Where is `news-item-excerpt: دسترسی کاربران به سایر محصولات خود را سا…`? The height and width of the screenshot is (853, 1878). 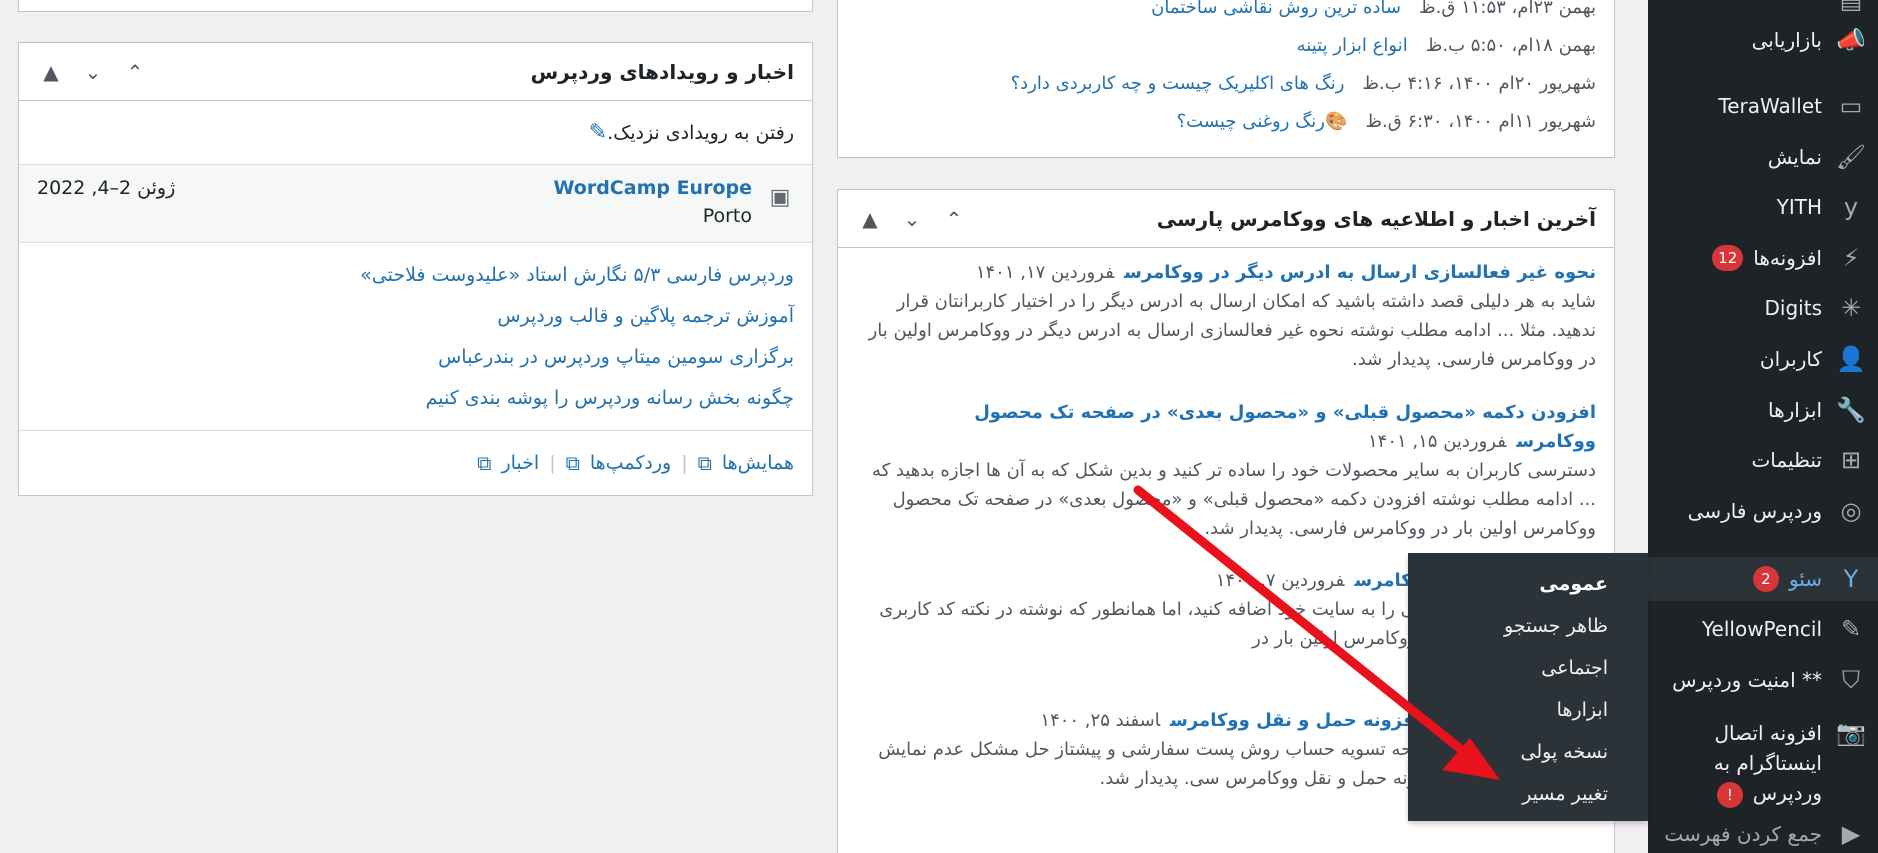
news-item-excerpt: دسترسی کاربران به سایر محصولات خود را سا… is located at coordinates (1233, 499).